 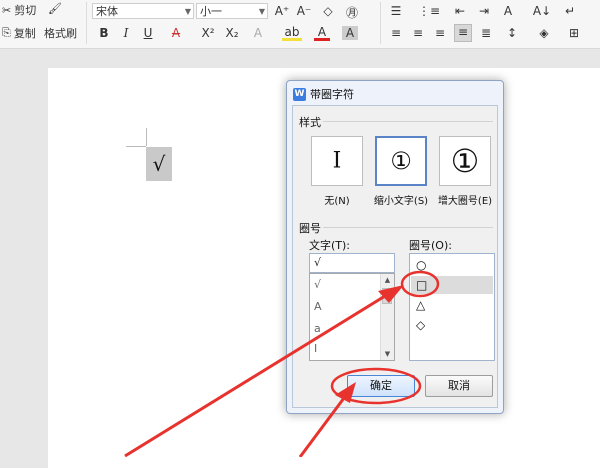 I want to click on bullets-icon: ☰, so click(x=396, y=11).